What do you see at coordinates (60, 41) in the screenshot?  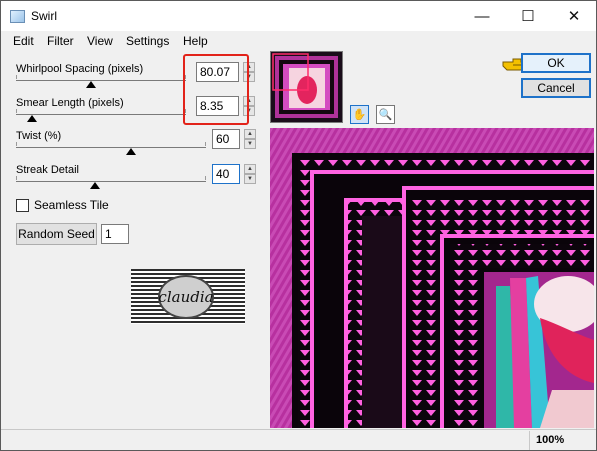 I see `menu-filter: Filter` at bounding box center [60, 41].